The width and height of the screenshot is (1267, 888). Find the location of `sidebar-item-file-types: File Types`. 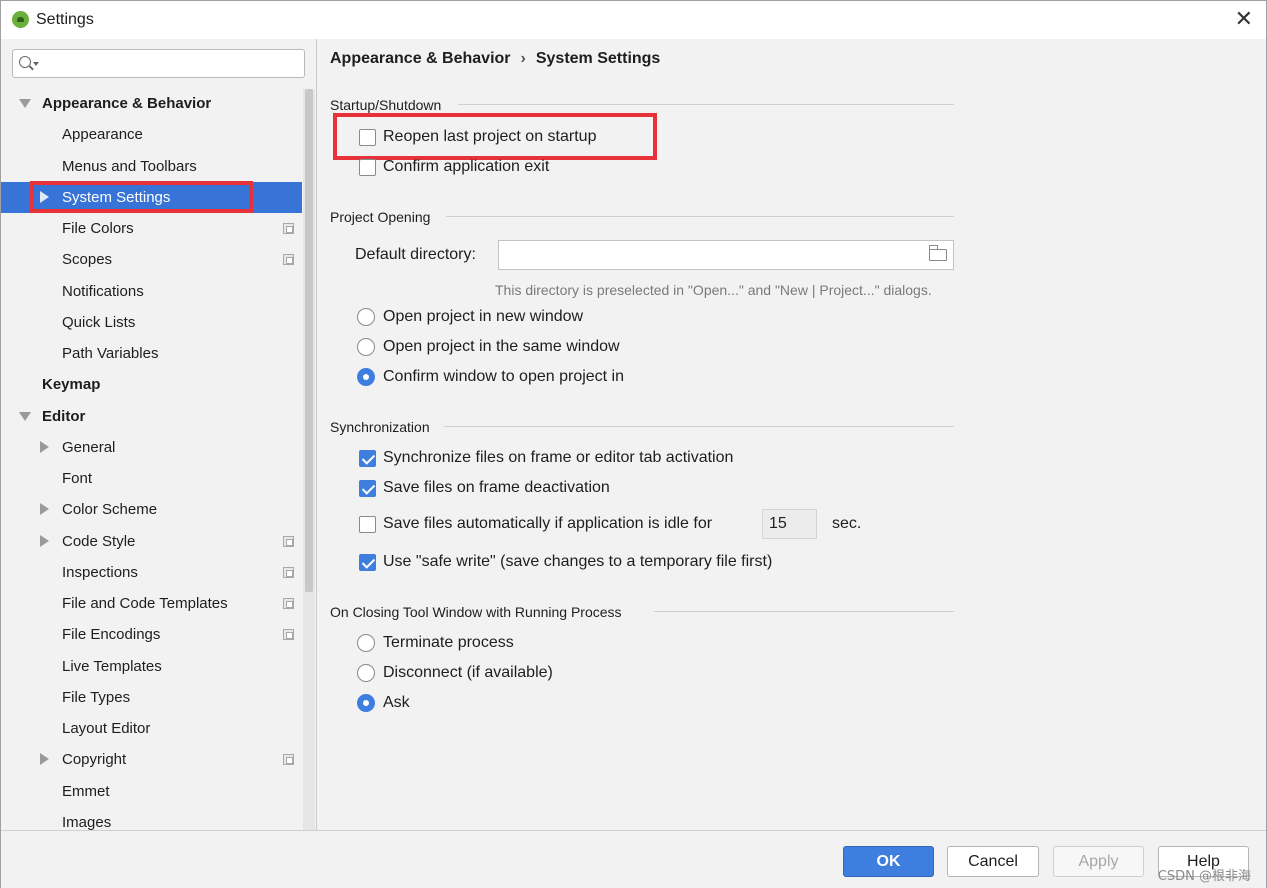

sidebar-item-file-types: File Types is located at coordinates (151, 697).